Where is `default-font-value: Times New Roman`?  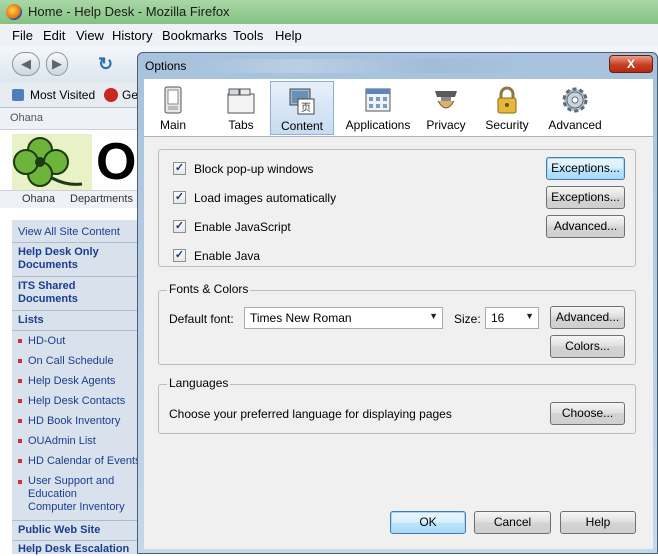 default-font-value: Times New Roman is located at coordinates (301, 318).